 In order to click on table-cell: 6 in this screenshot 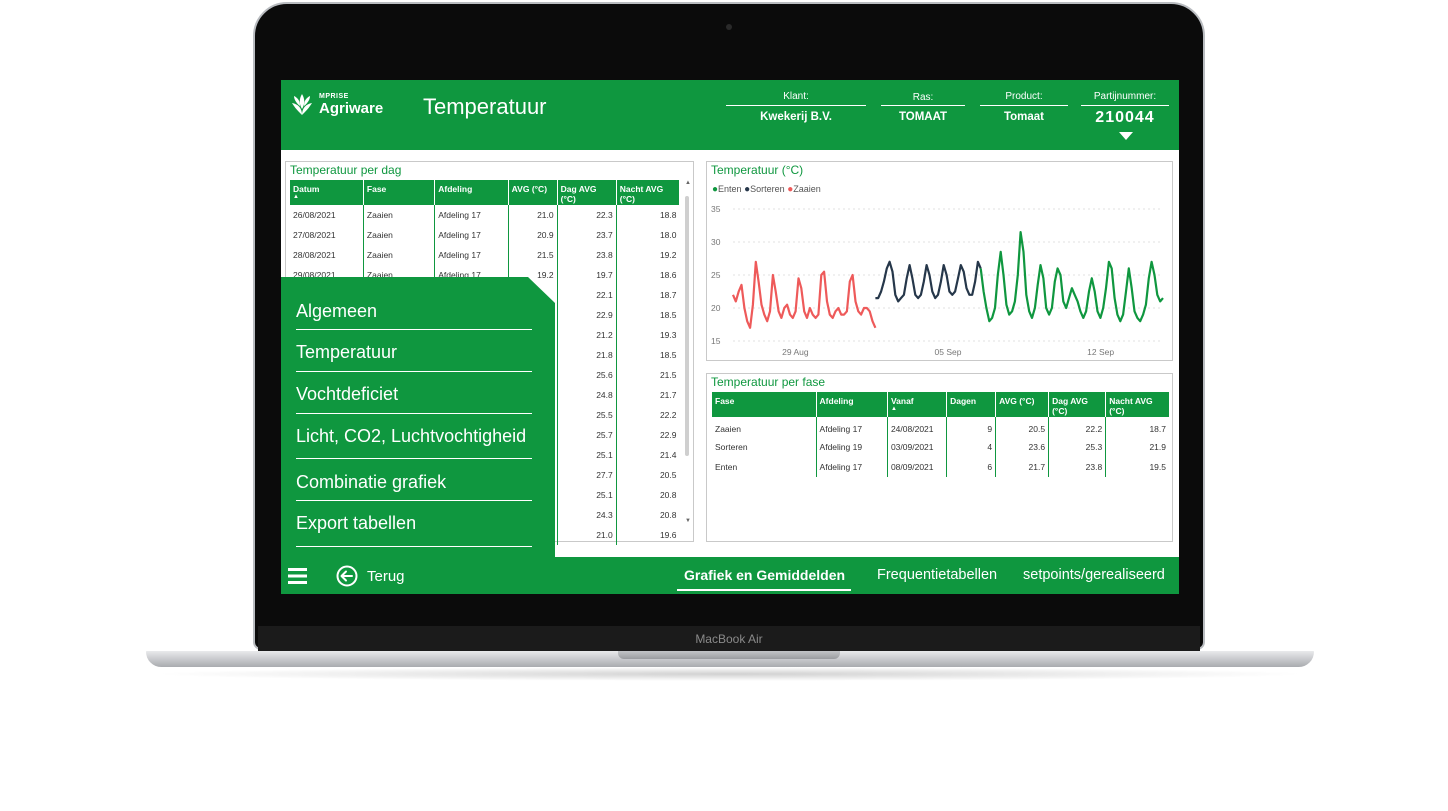, I will do `click(971, 467)`.